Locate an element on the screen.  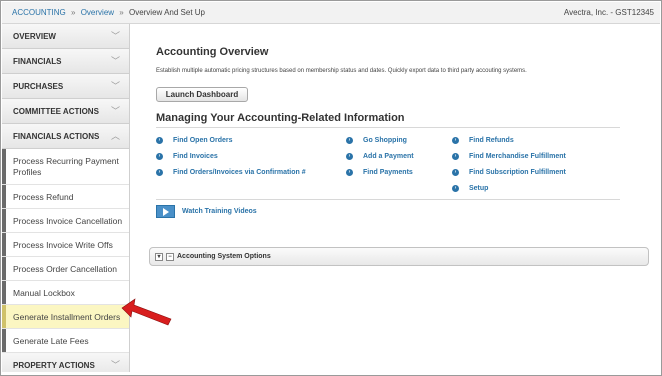
find-subscription-fulfillment-link: › Find Subscription Fulfillment is located at coordinates (509, 172).